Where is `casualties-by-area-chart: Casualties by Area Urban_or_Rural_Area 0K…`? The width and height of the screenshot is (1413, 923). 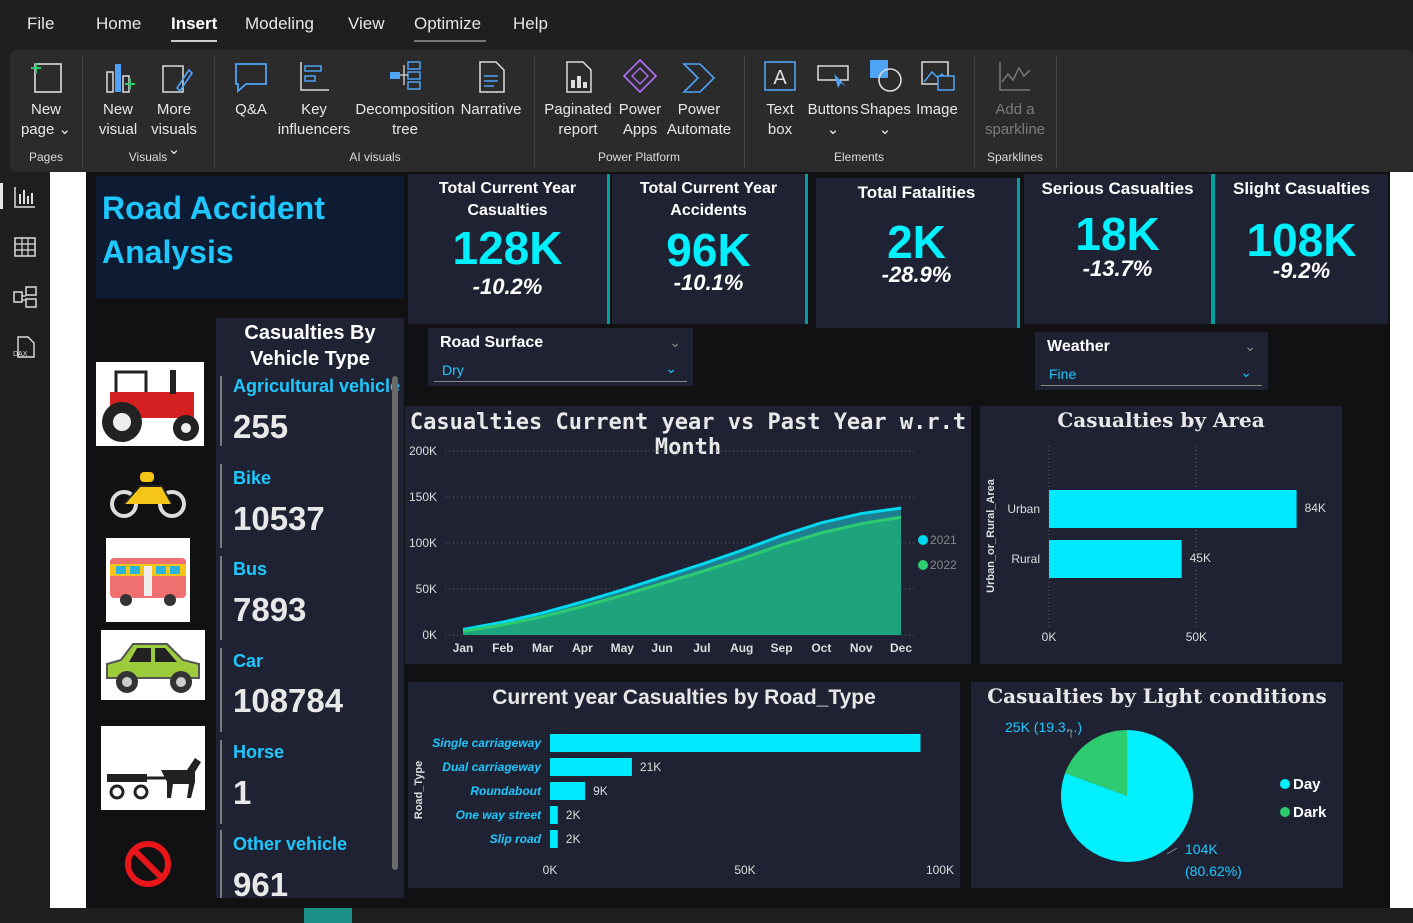
casualties-by-area-chart: Casualties by Area Urban_or_Rural_Area 0K… is located at coordinates (1161, 535).